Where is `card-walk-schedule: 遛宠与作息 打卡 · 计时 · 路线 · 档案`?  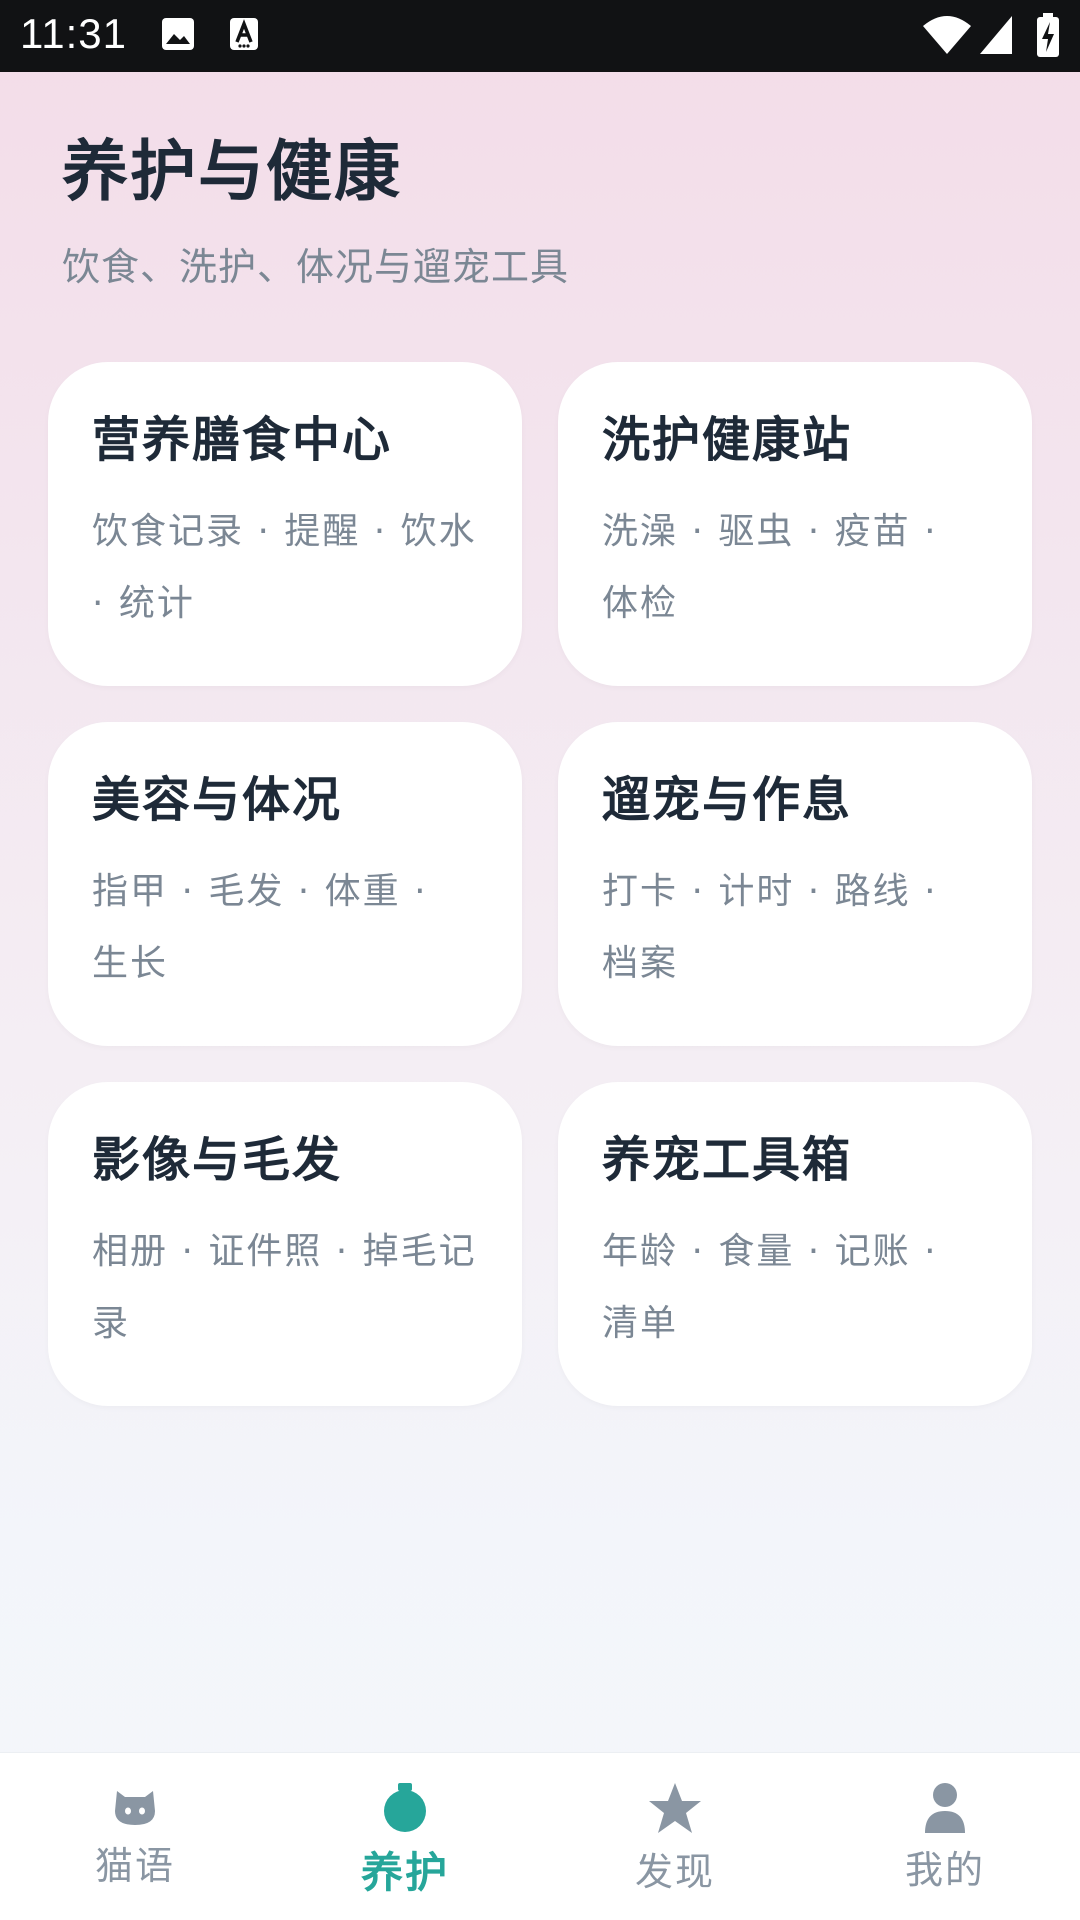 card-walk-schedule: 遛宠与作息 打卡 · 计时 · 路线 · 档案 is located at coordinates (795, 884).